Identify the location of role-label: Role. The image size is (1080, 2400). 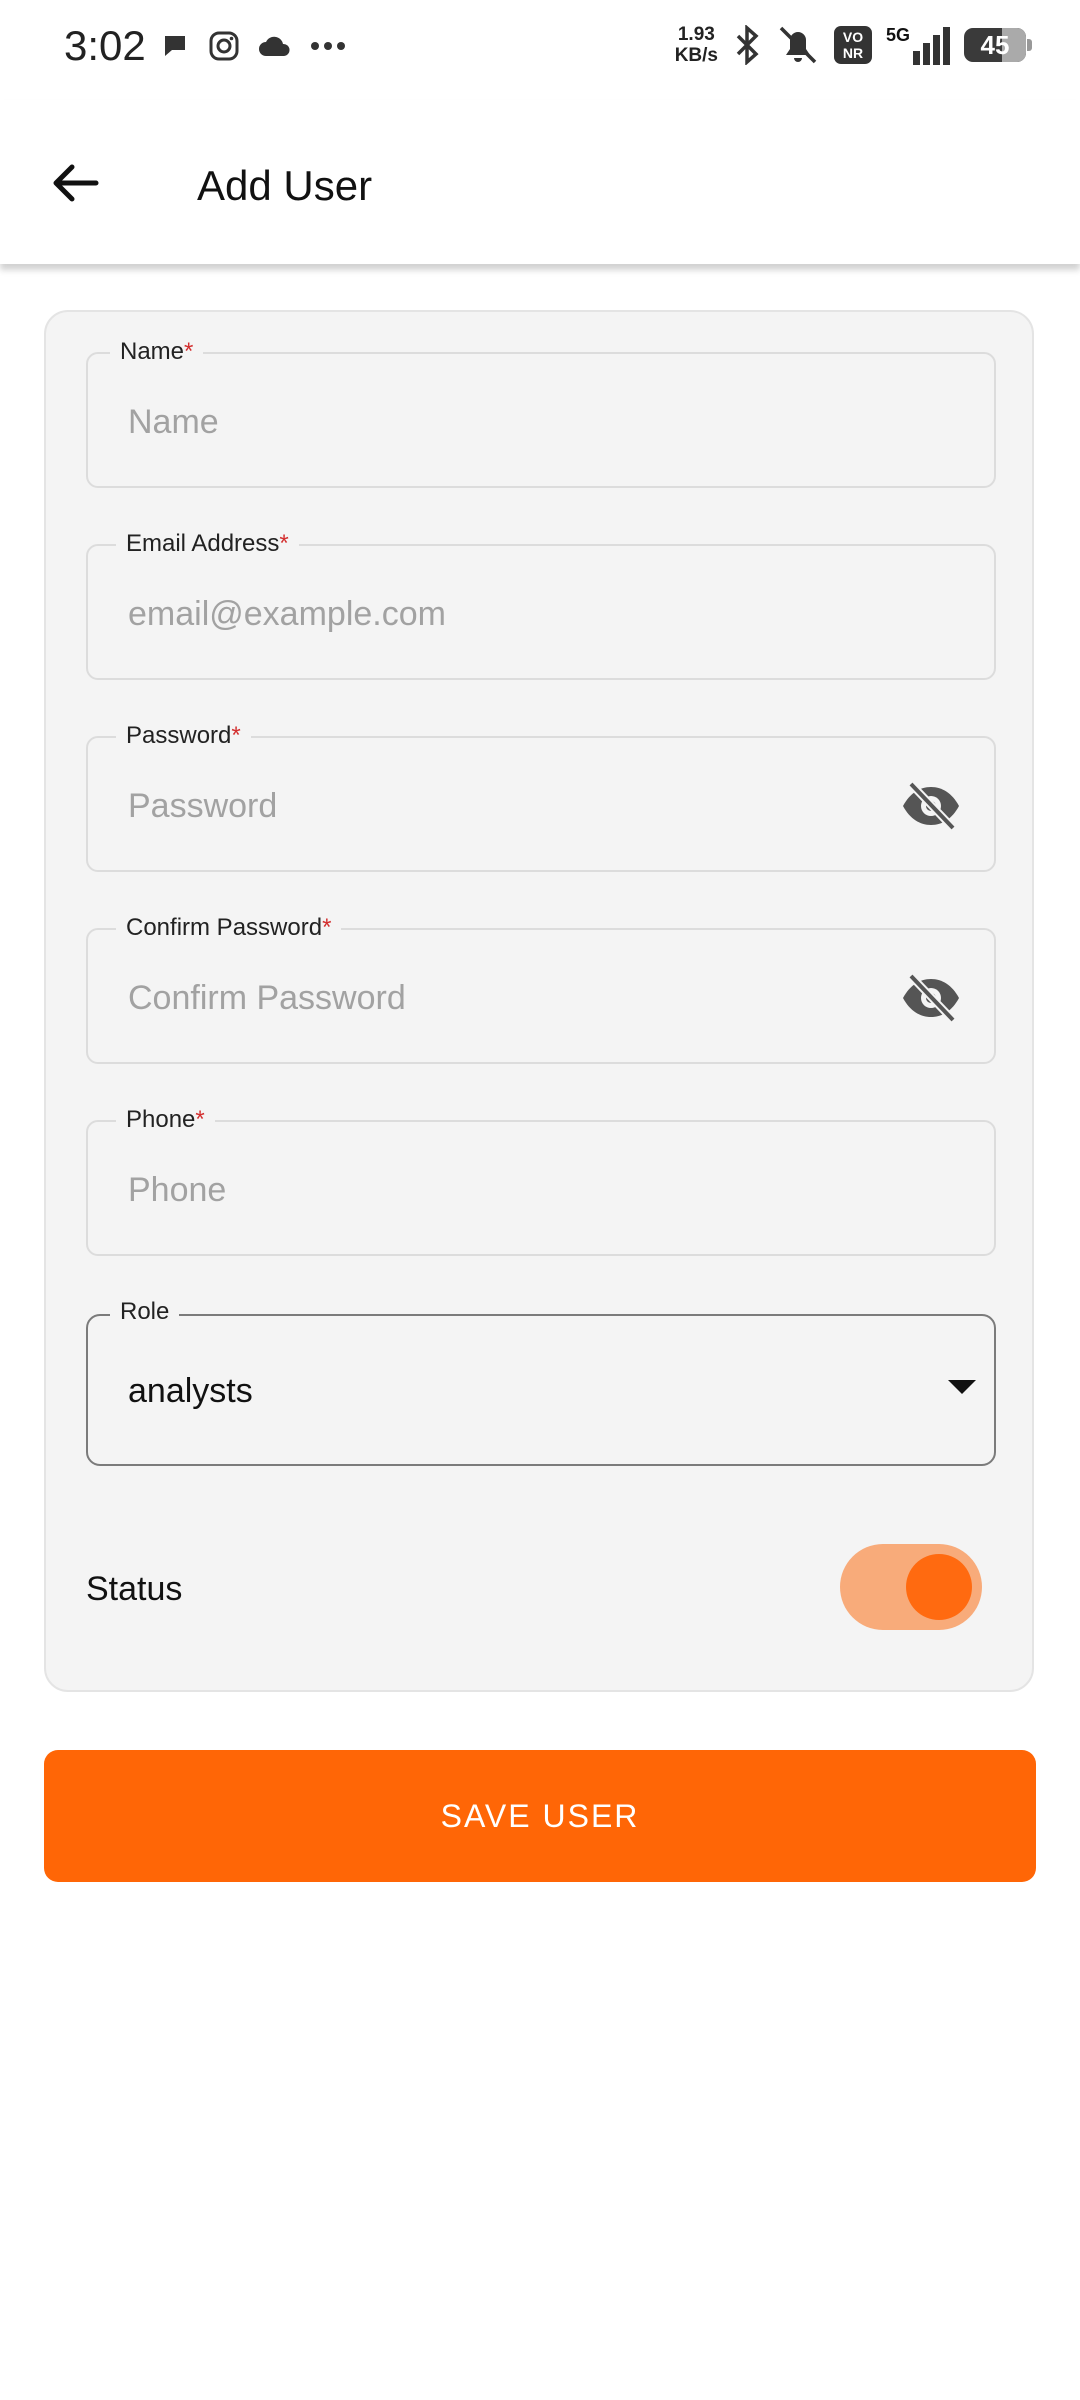
(145, 1312).